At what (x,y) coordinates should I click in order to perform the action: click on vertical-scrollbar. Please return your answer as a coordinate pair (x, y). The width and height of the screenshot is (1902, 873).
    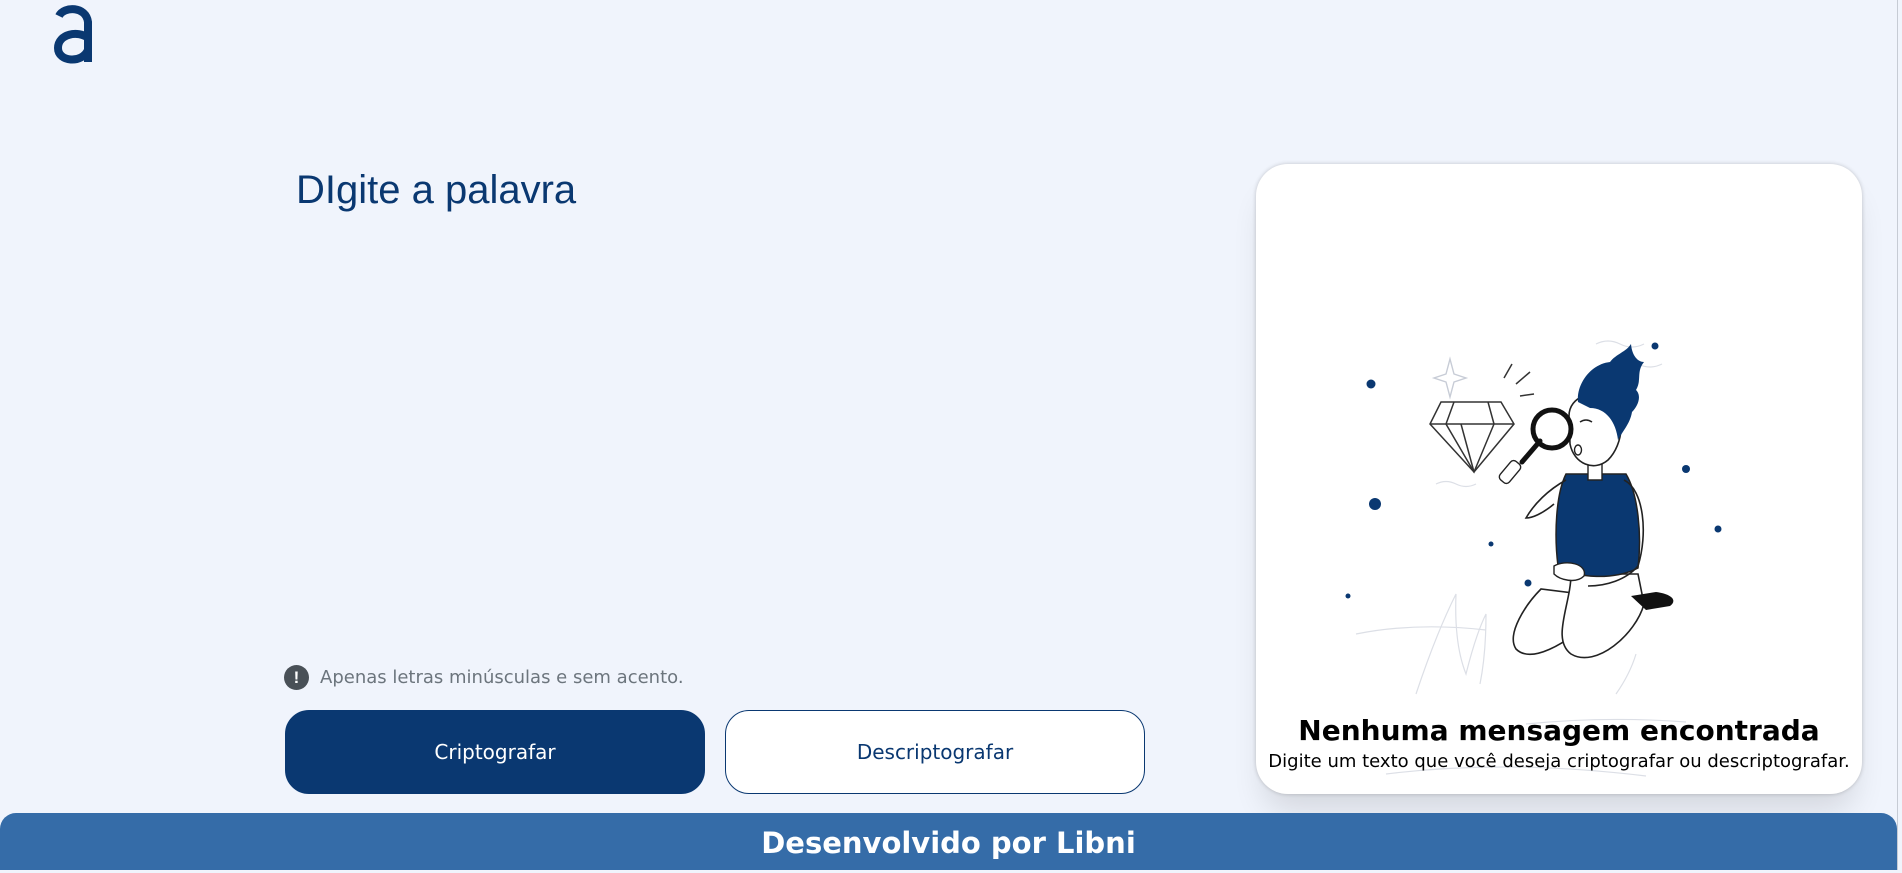
    Looking at the image, I should click on (1899, 435).